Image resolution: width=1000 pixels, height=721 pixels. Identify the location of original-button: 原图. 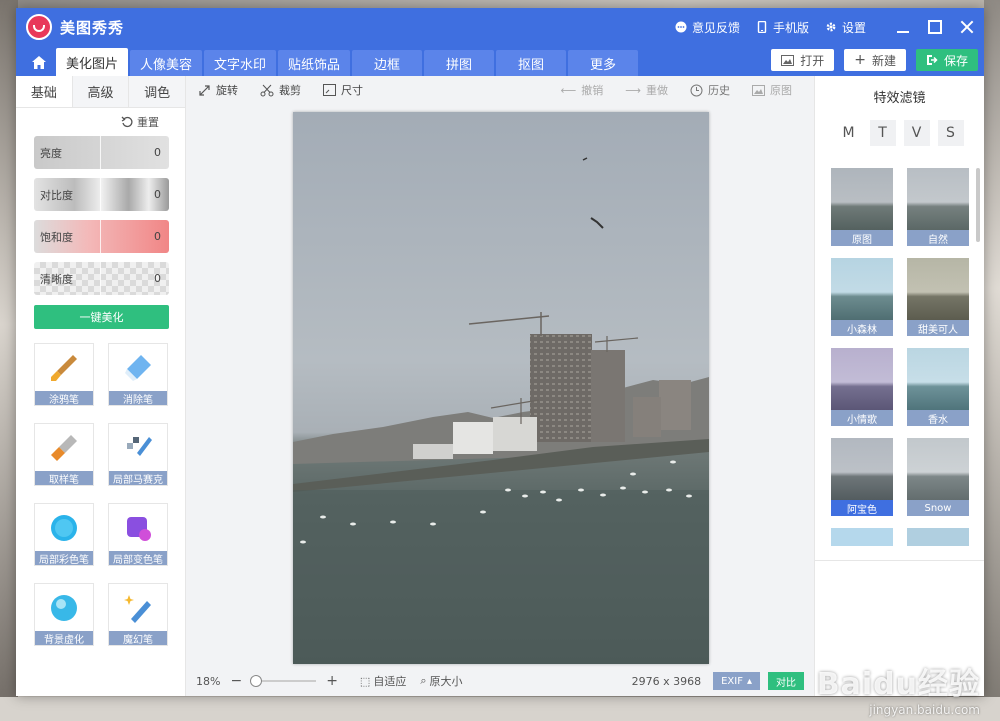
(772, 90).